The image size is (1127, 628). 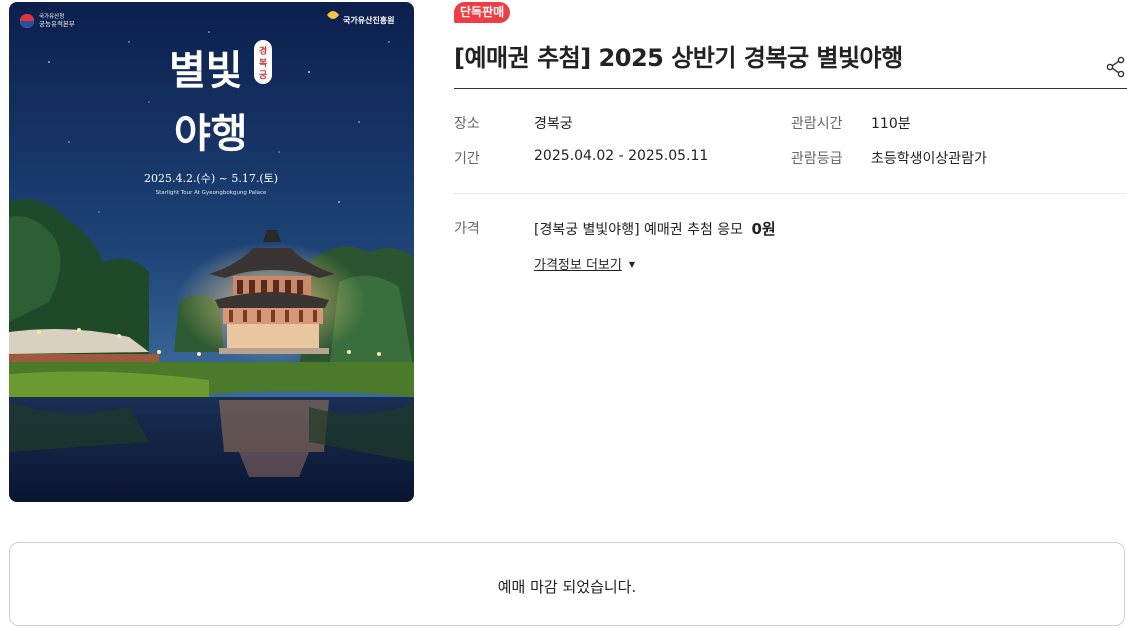 What do you see at coordinates (763, 229) in the screenshot?
I see `price-amount: 0원` at bounding box center [763, 229].